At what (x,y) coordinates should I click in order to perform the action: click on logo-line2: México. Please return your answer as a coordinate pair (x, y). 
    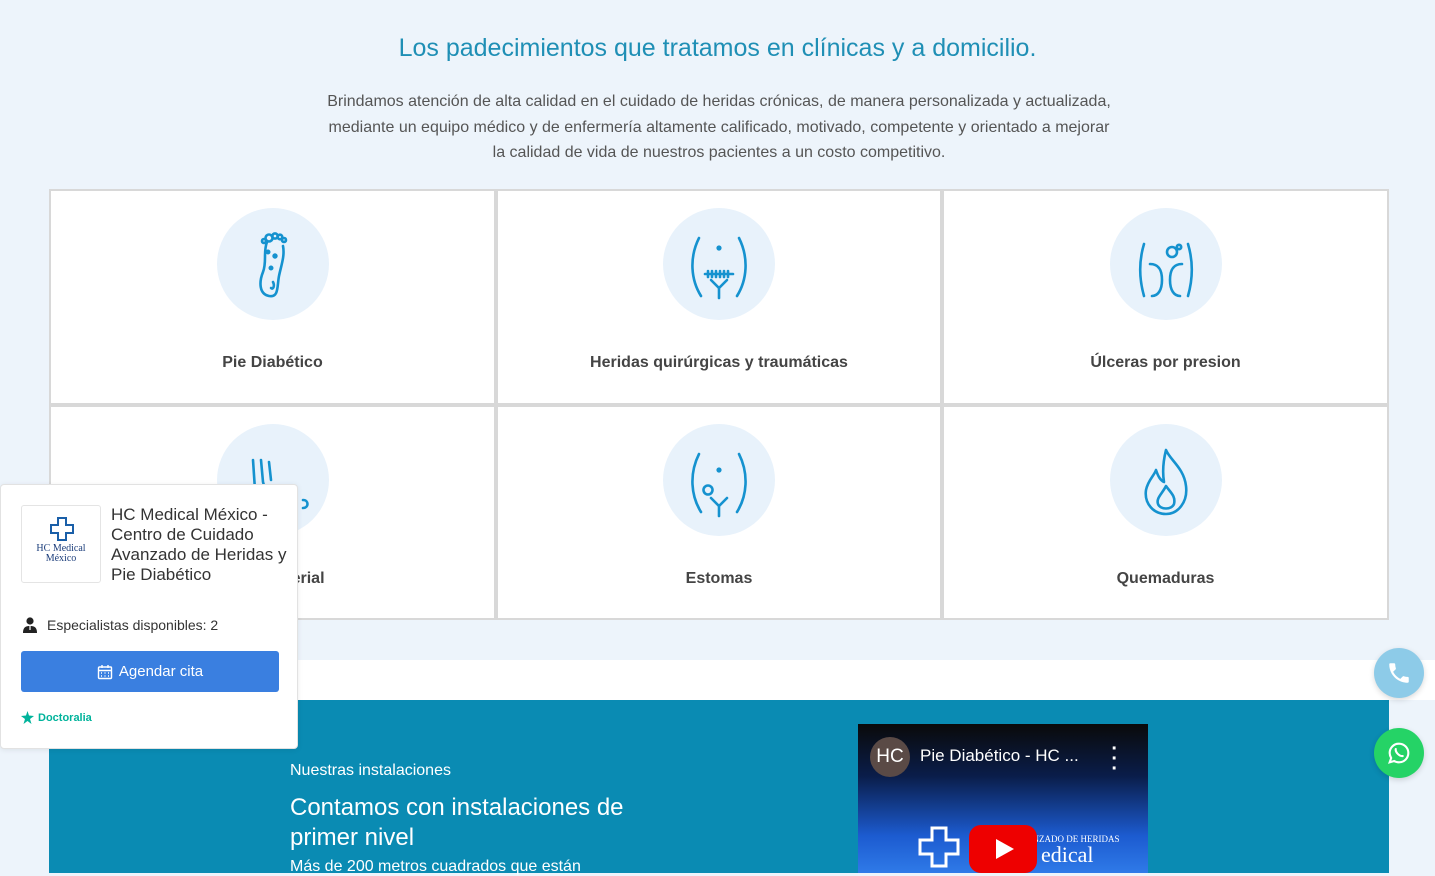
    Looking at the image, I should click on (61, 558).